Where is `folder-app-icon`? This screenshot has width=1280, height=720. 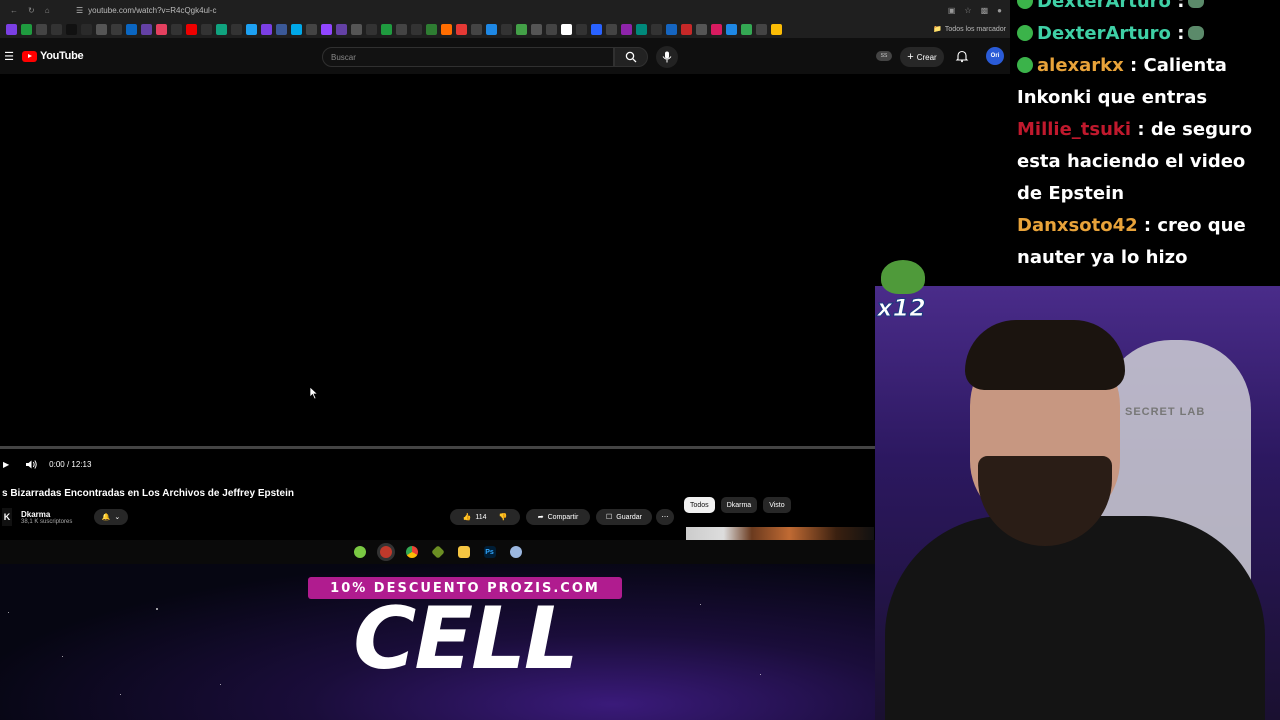
folder-app-icon is located at coordinates (463, 552).